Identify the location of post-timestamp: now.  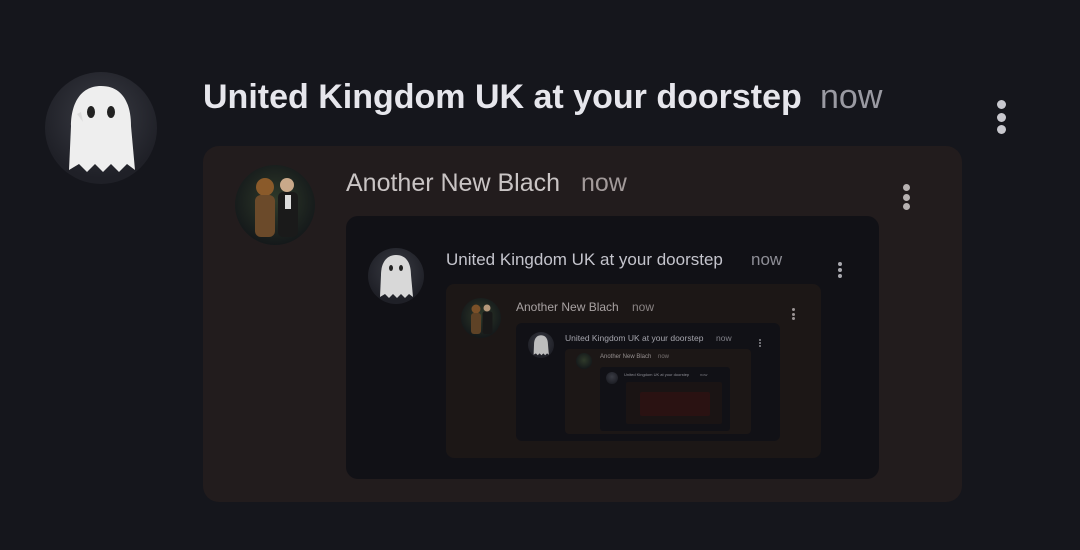
(851, 97).